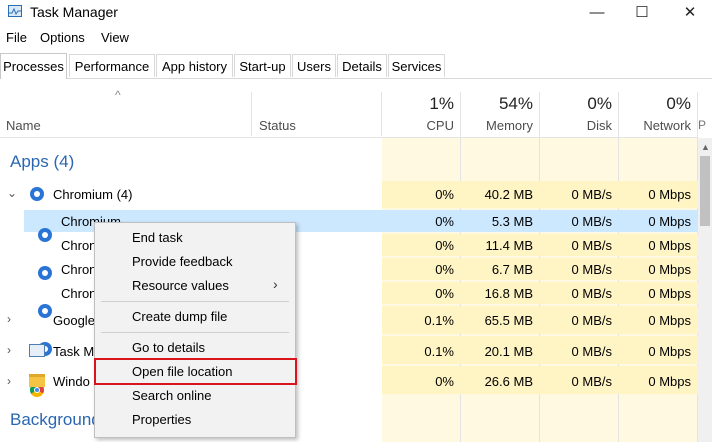 The width and height of the screenshot is (712, 442). Describe the element at coordinates (416, 65) in the screenshot. I see `tab-services: Services` at that location.